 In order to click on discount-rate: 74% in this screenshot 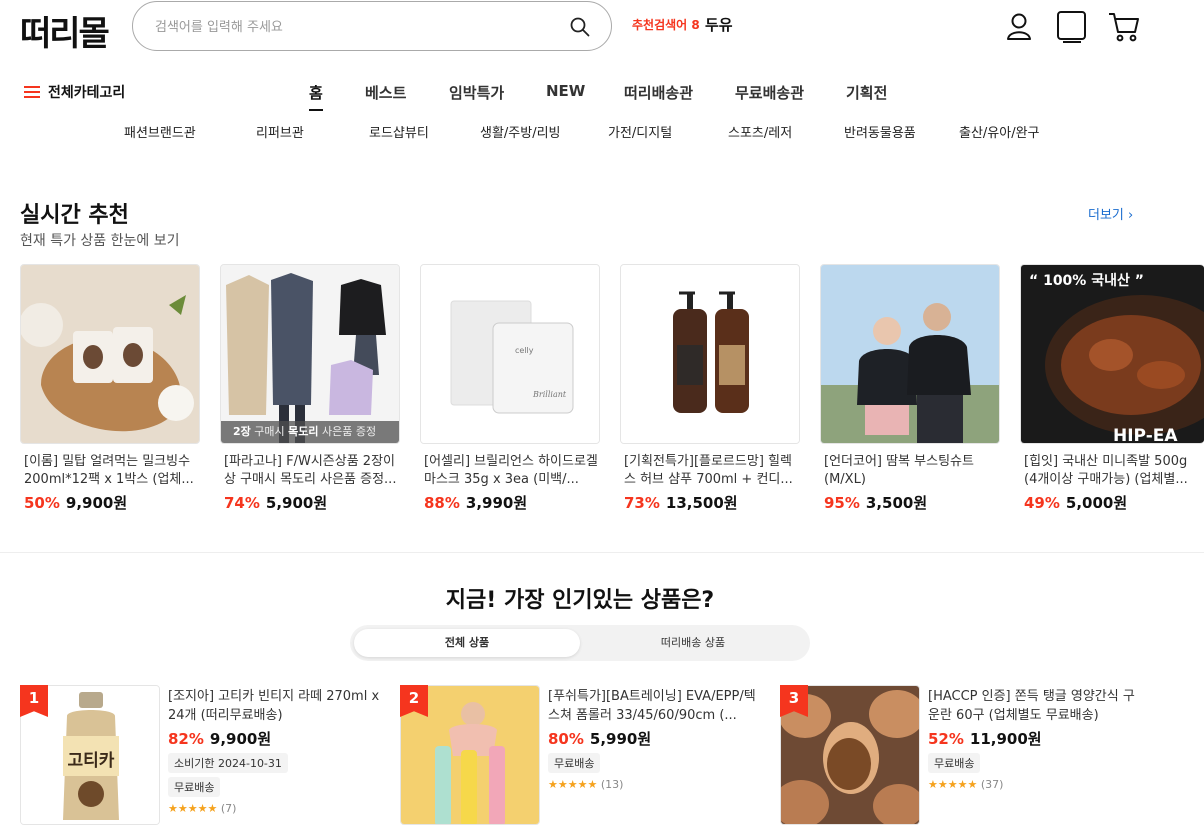, I will do `click(242, 503)`.